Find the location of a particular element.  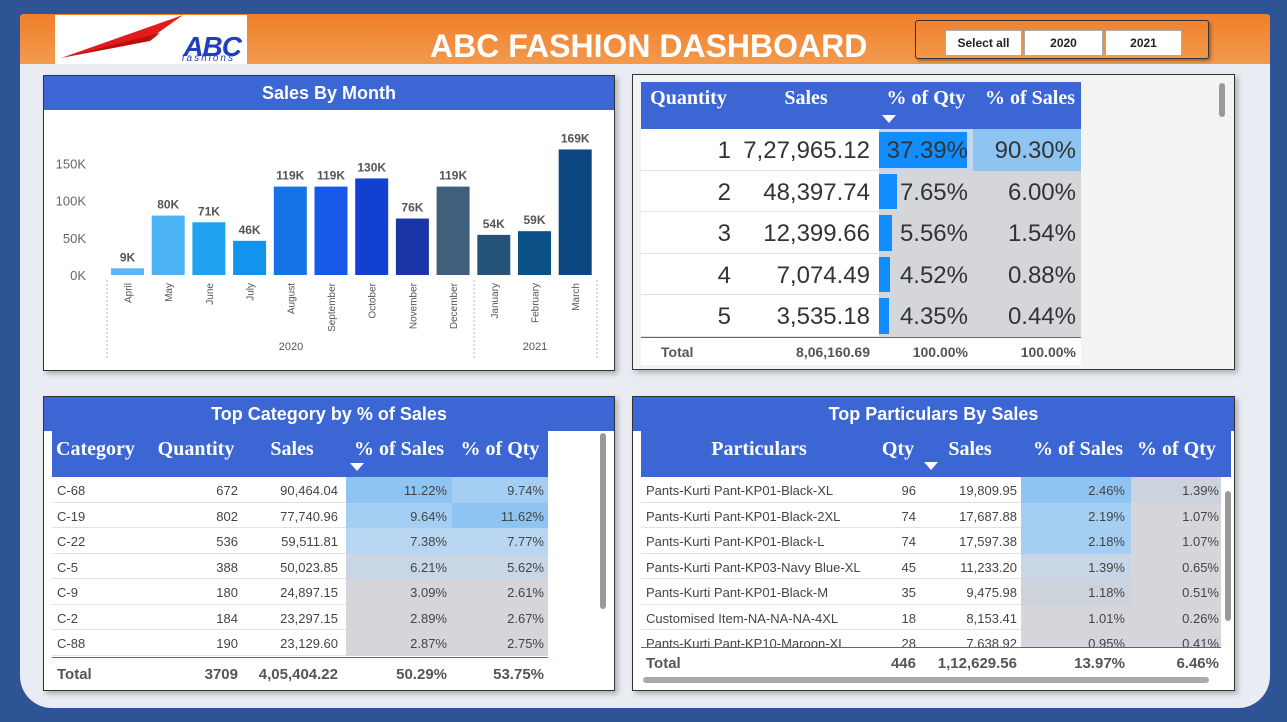

table-row: 2 48,397.74 7.65% 6.00% is located at coordinates (861, 191).